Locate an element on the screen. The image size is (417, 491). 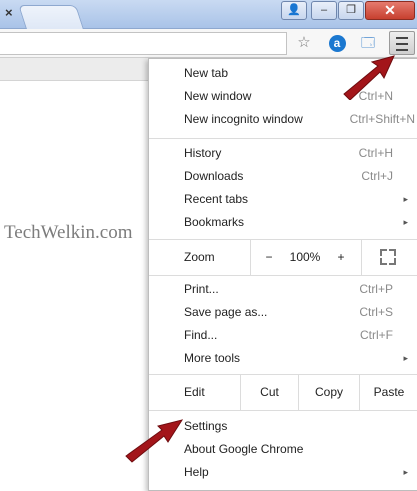
copy-button: Copy is located at coordinates (329, 392).